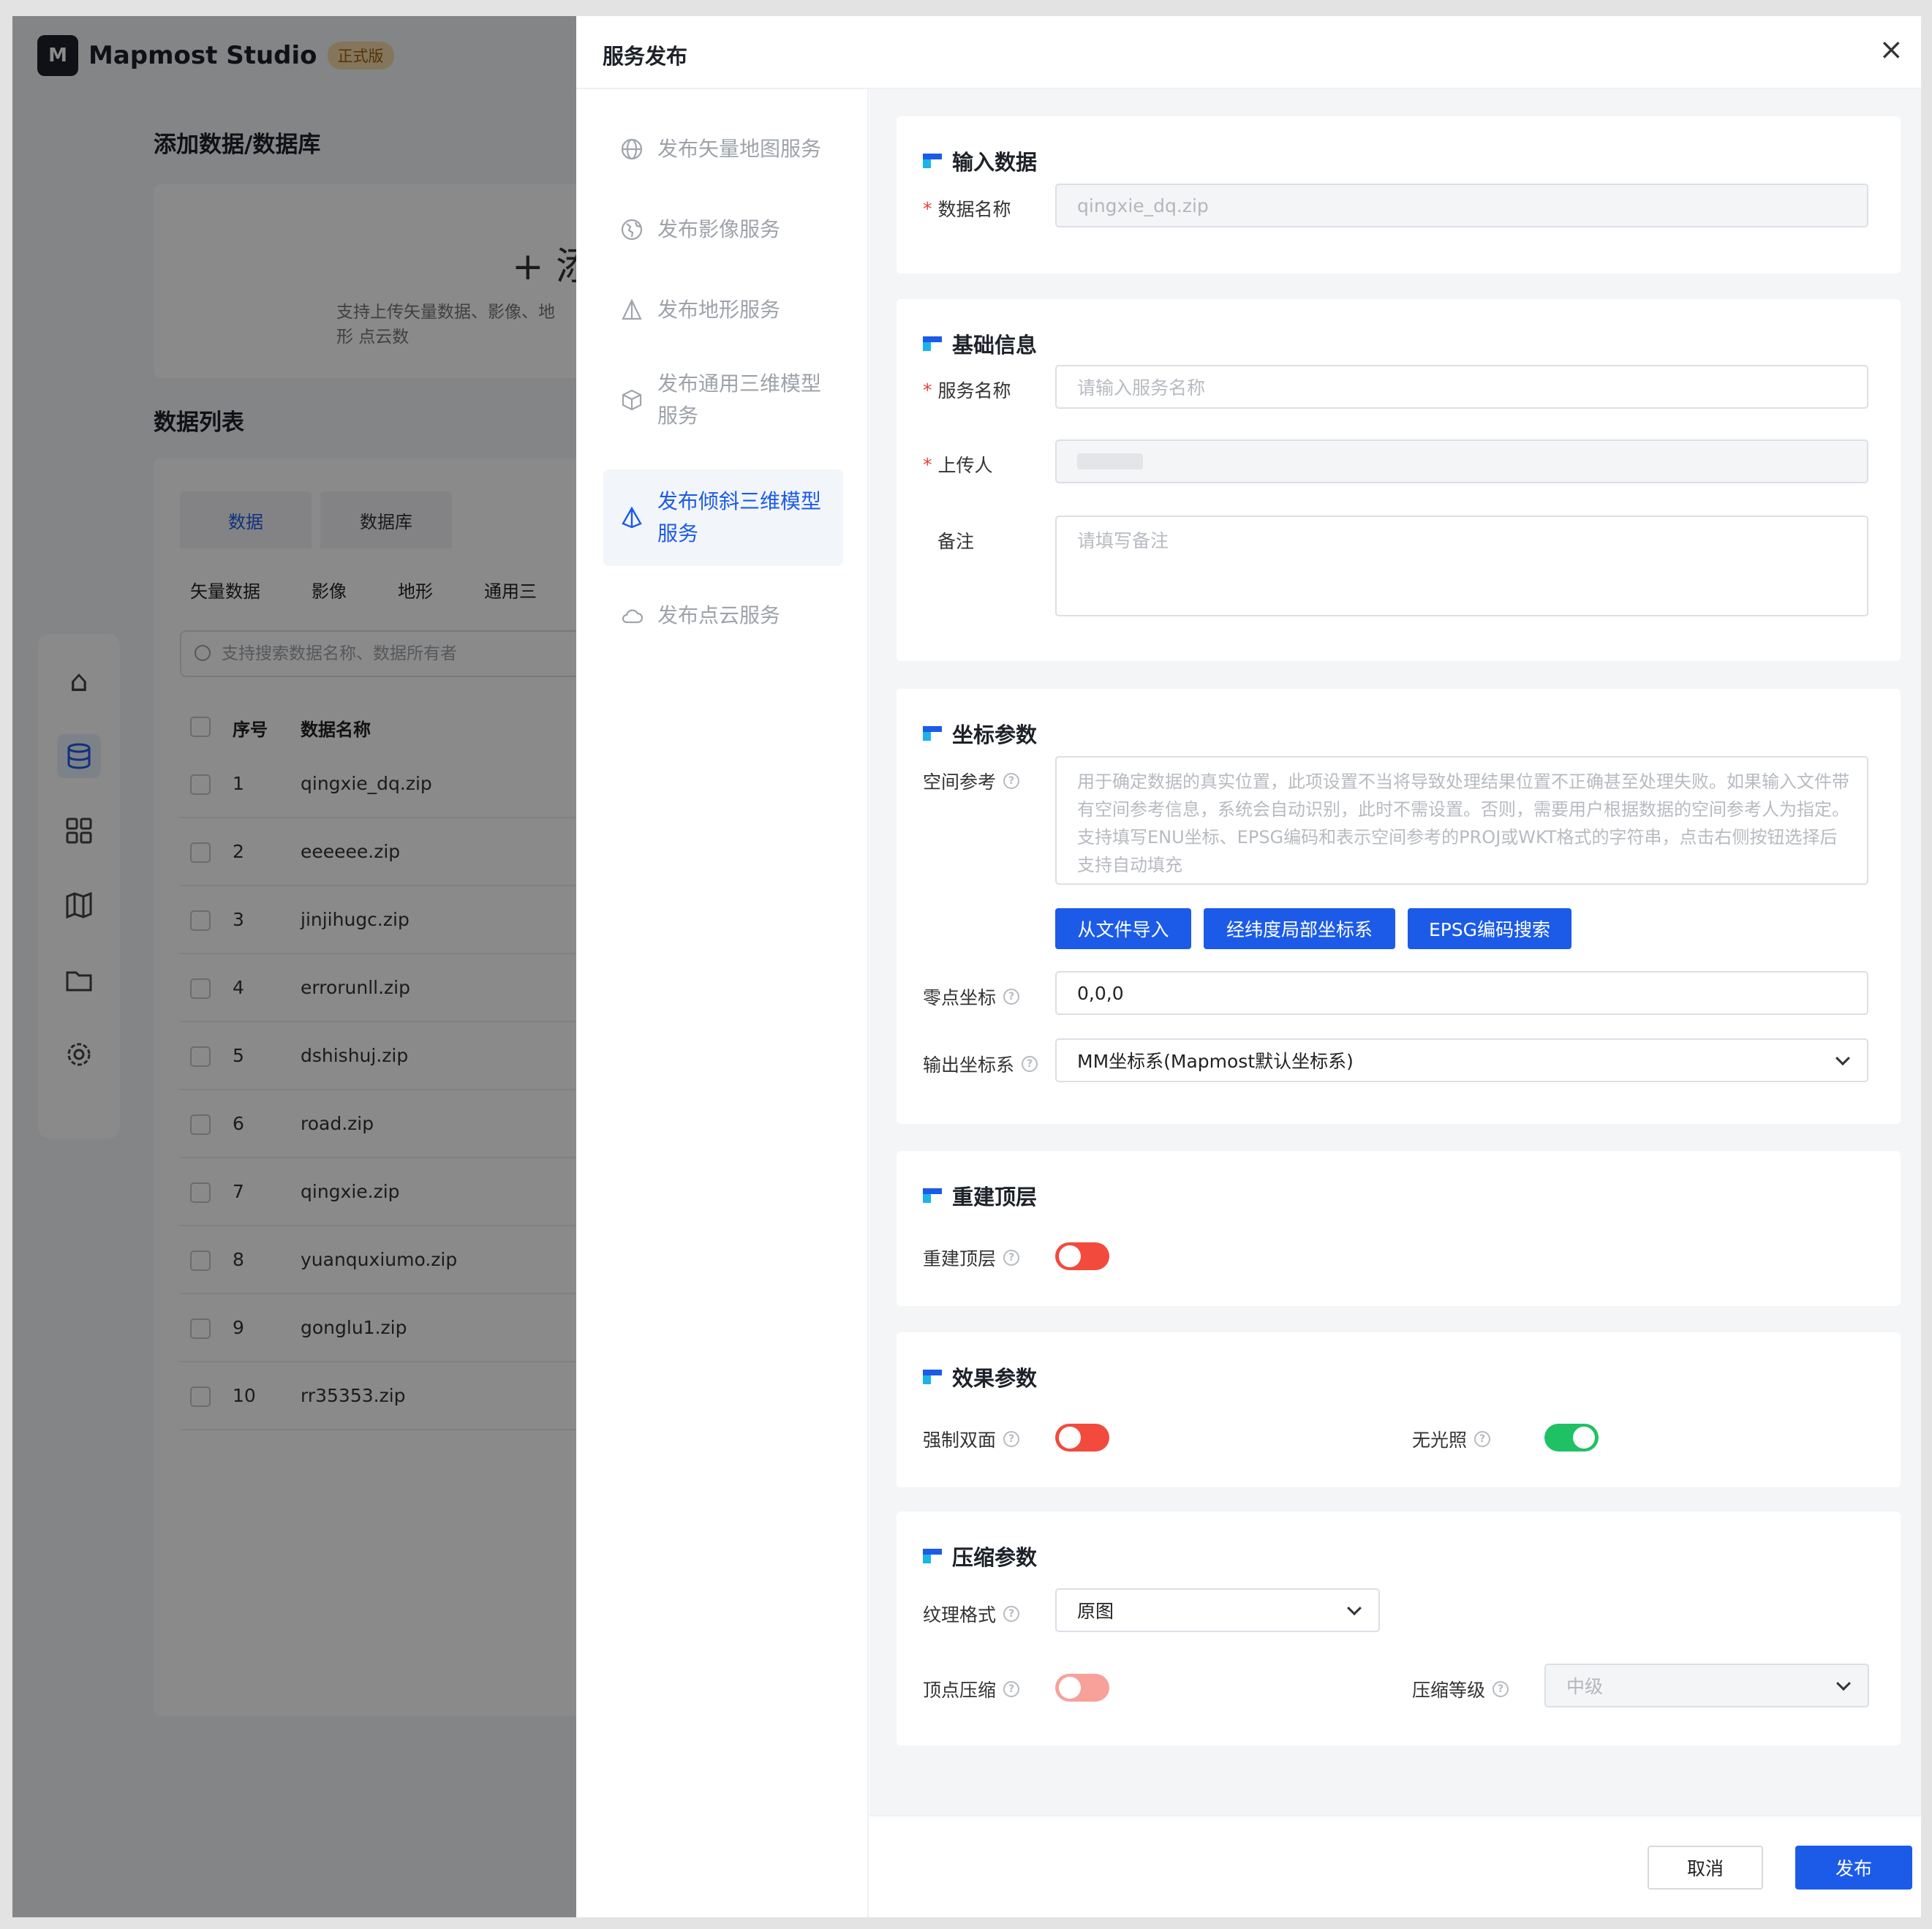 The height and width of the screenshot is (1929, 1932). I want to click on section-title: 重建顶层, so click(980, 1195).